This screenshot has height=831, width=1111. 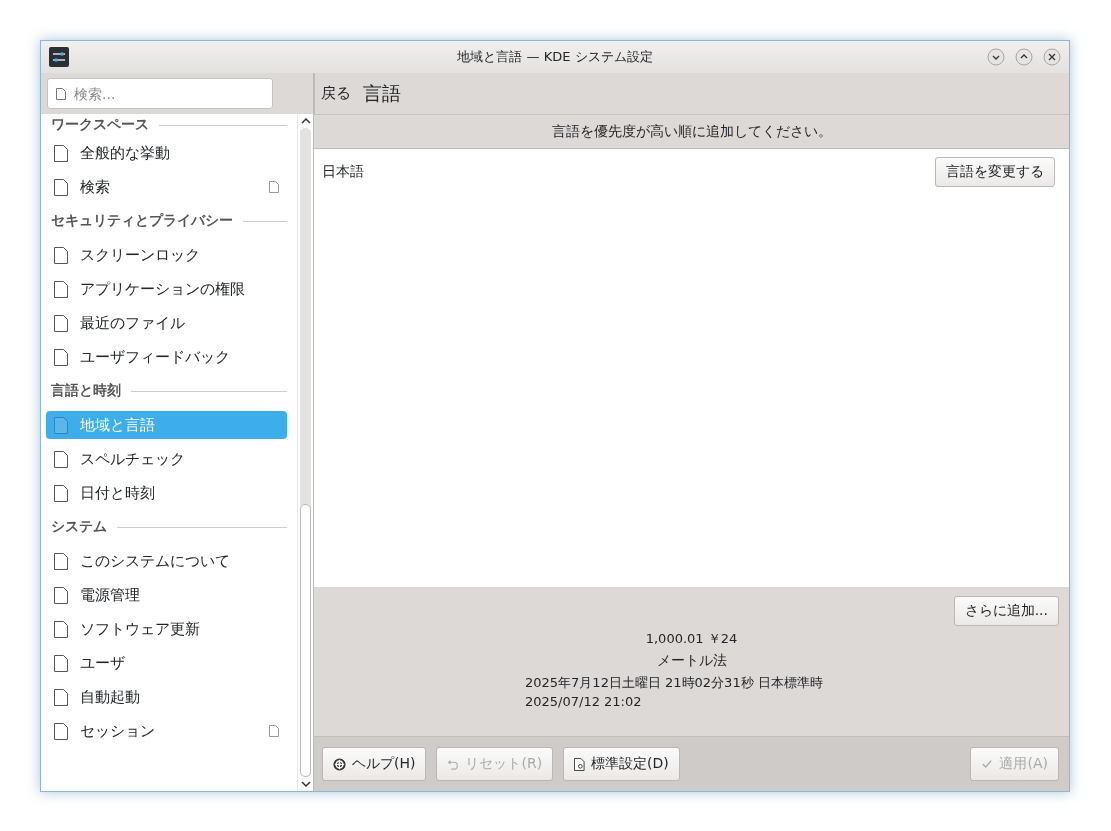 What do you see at coordinates (305, 640) in the screenshot?
I see `scroll-thumb` at bounding box center [305, 640].